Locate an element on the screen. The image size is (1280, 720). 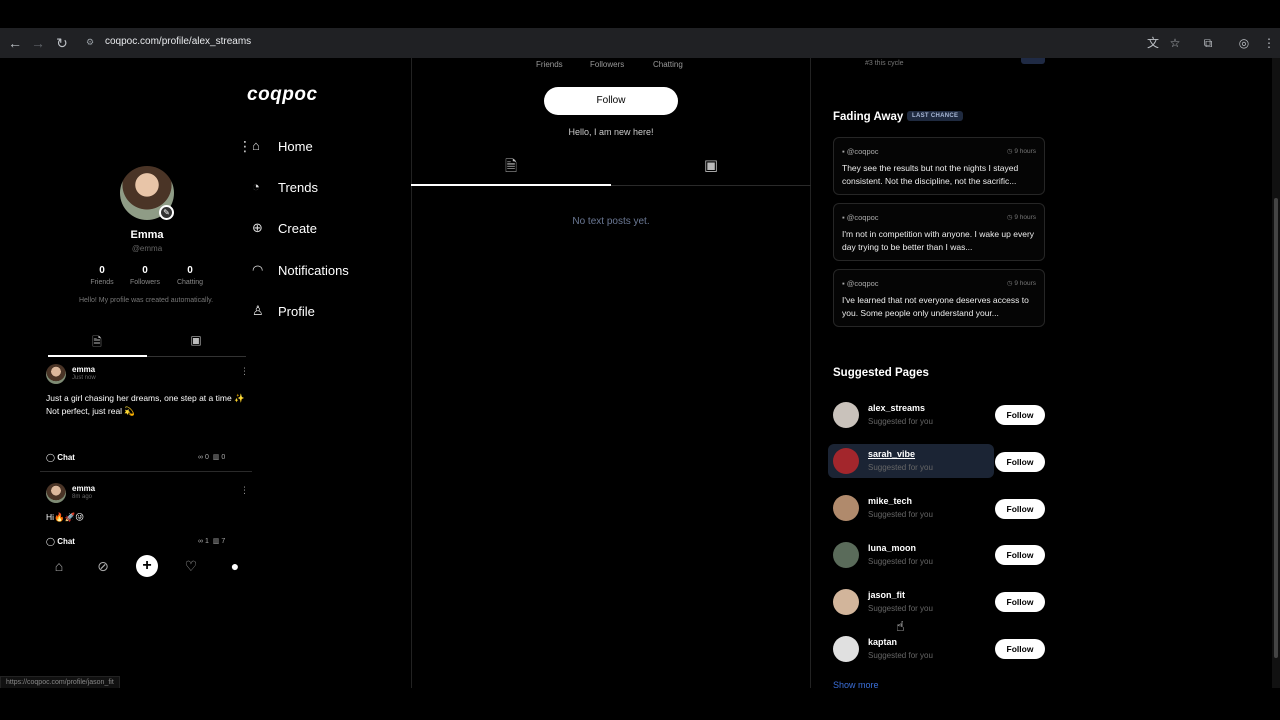
post-separator is located at coordinates (146, 471).